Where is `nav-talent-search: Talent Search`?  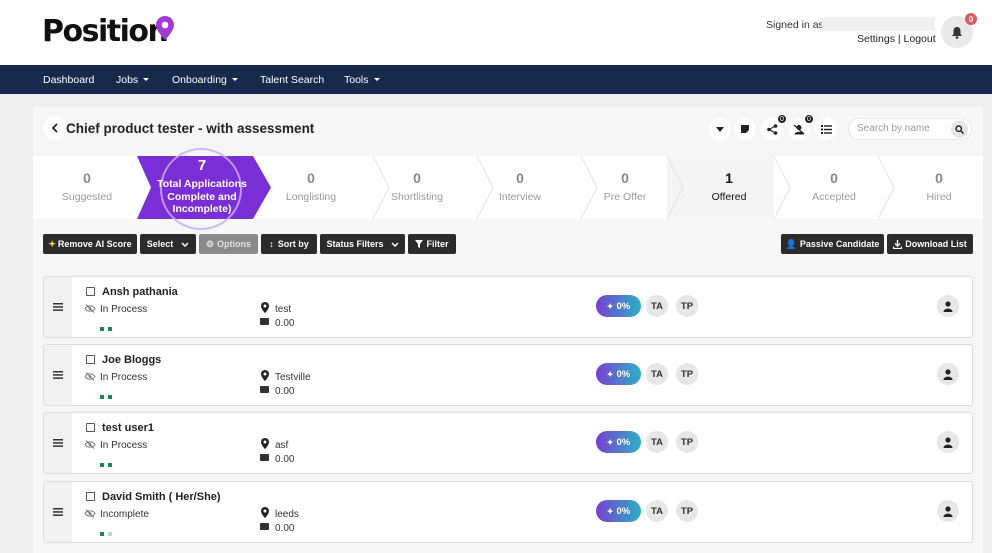
nav-talent-search: Talent Search is located at coordinates (292, 80).